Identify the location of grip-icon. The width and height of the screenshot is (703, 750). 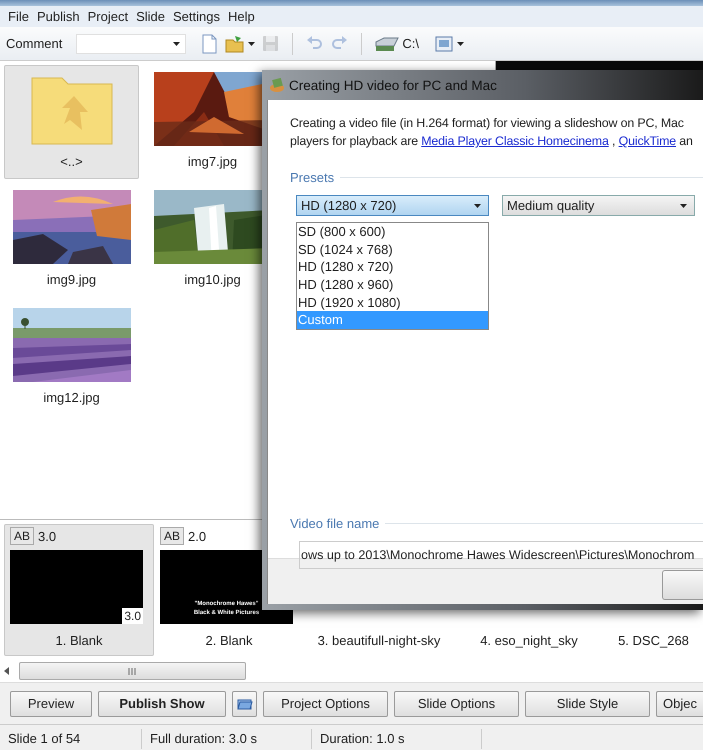
(132, 671).